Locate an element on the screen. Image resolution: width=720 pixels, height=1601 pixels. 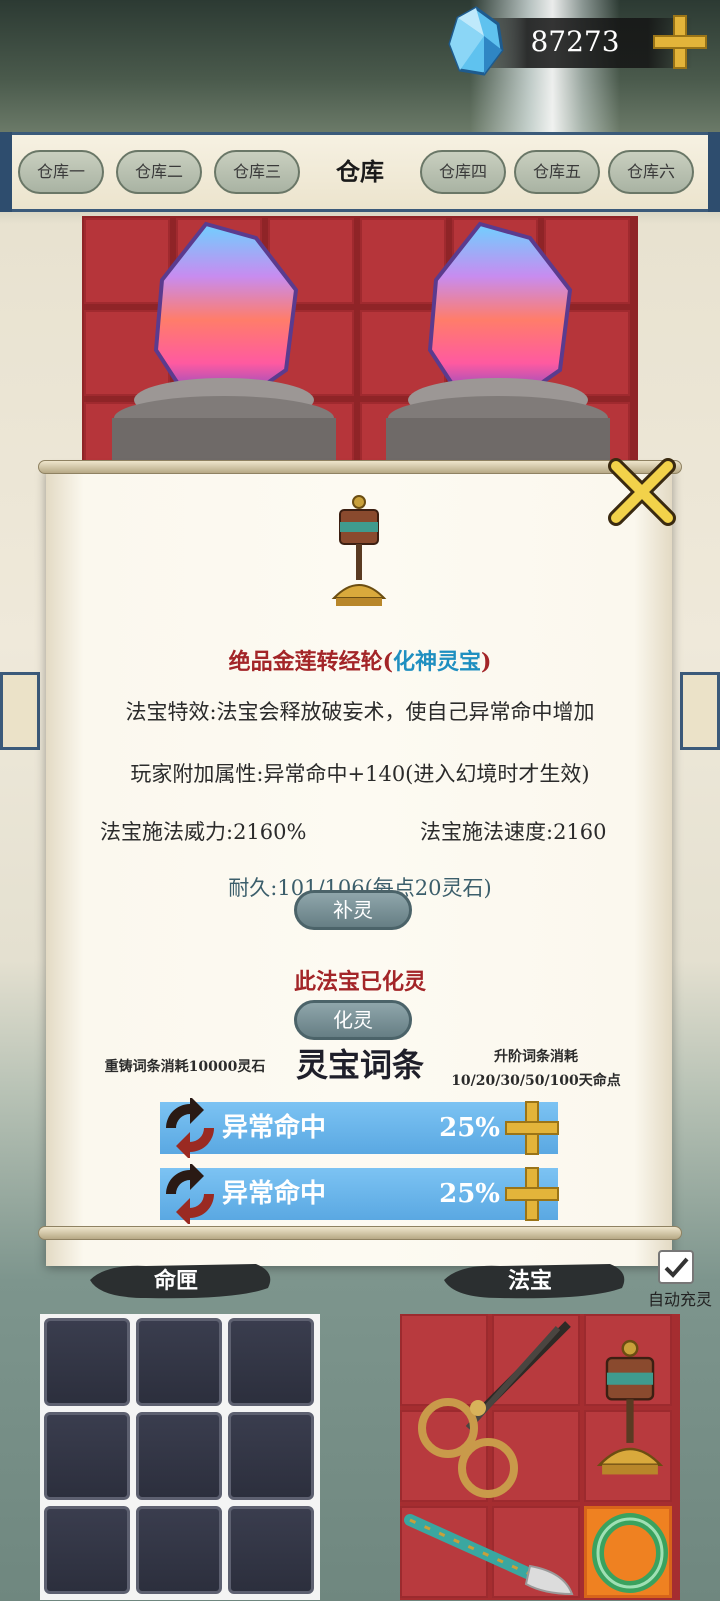
reforge-cost: 重铸词条消耗10000灵石 is located at coordinates (185, 1067).